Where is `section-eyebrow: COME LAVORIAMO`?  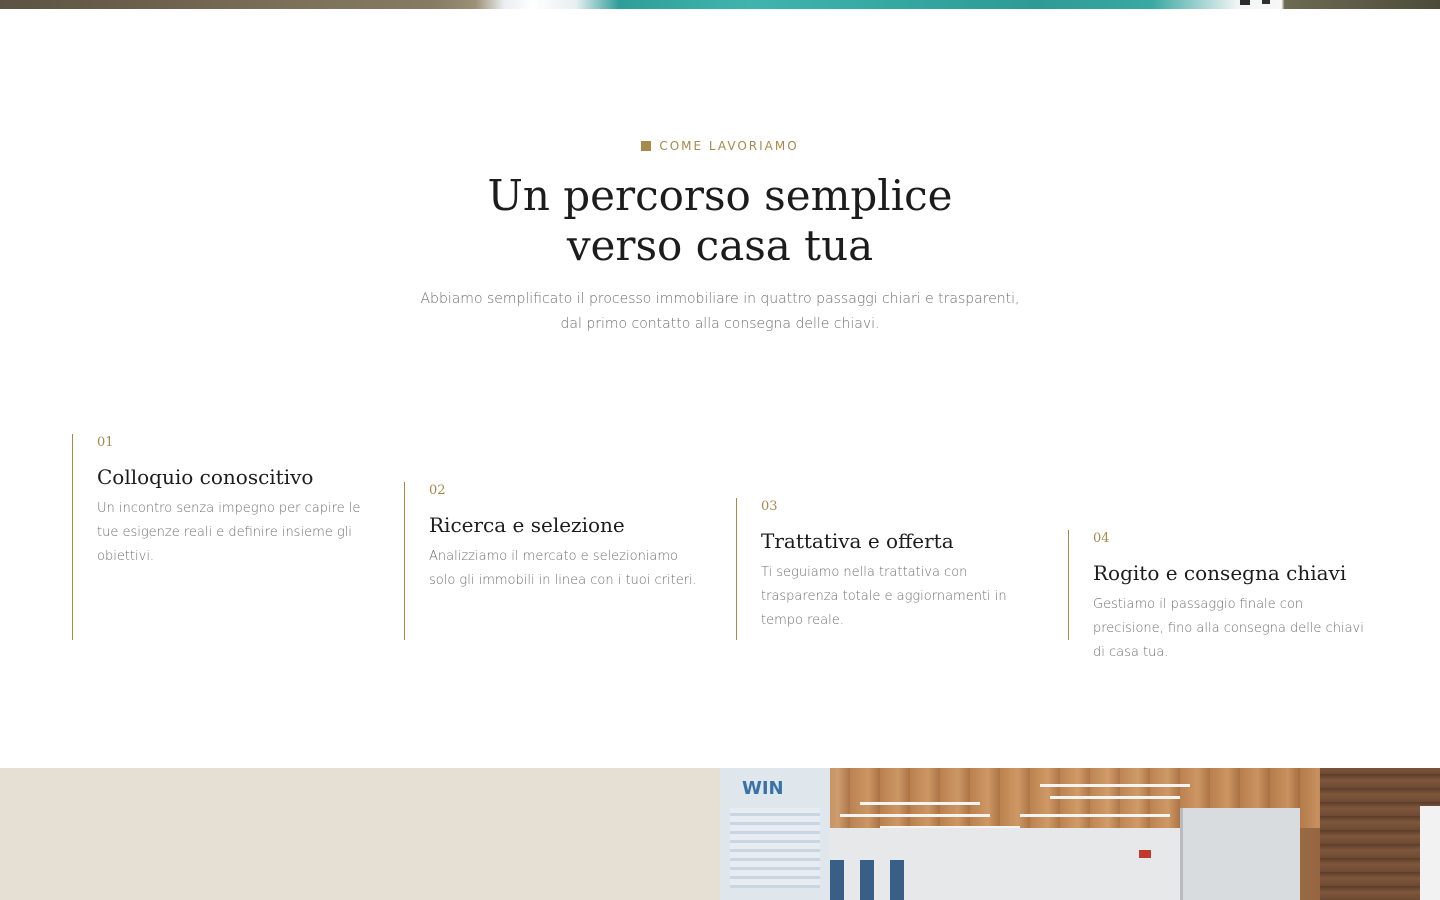
section-eyebrow: COME LAVORIAMO is located at coordinates (720, 146).